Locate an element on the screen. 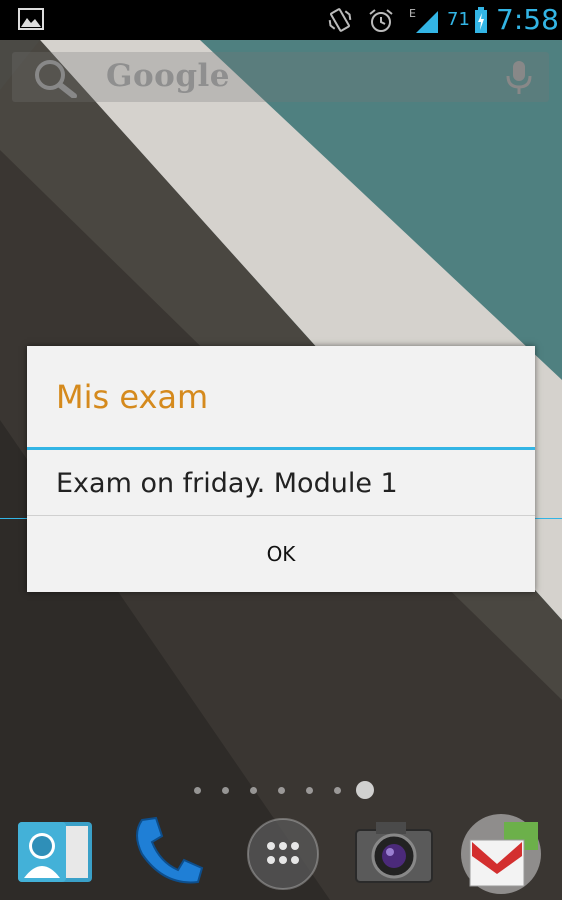 The image size is (562, 900). contacts-app is located at coordinates (55, 851).